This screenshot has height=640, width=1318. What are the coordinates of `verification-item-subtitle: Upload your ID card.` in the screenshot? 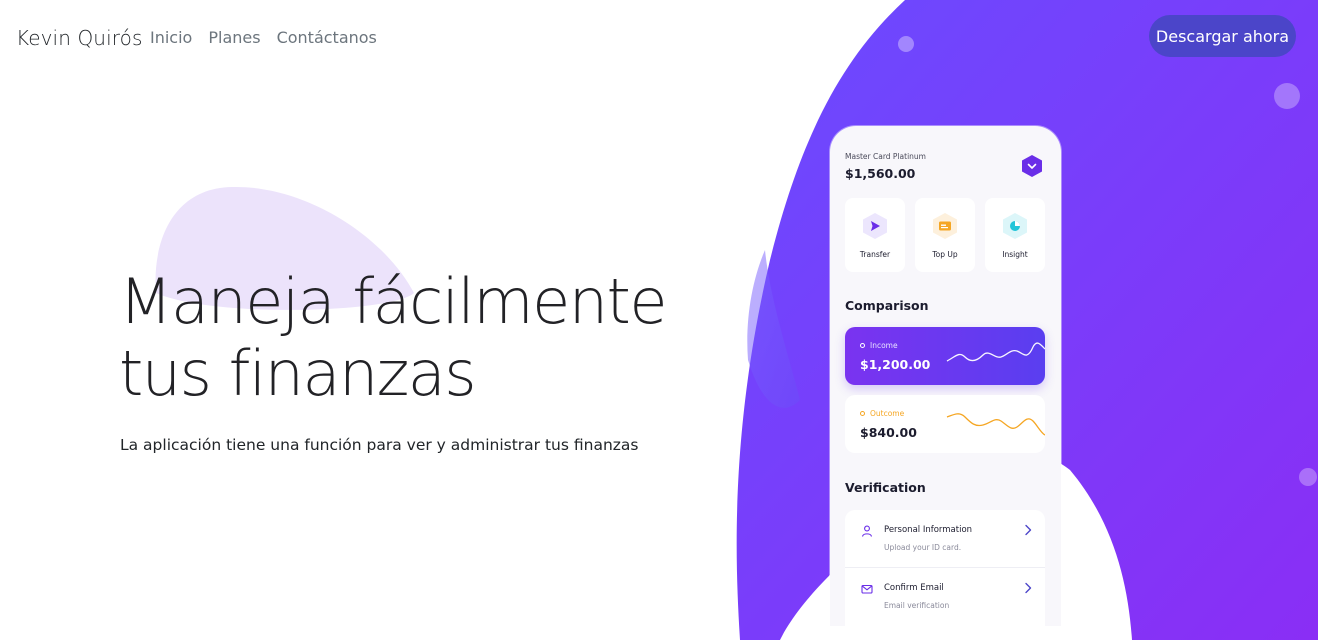 It's located at (923, 547).